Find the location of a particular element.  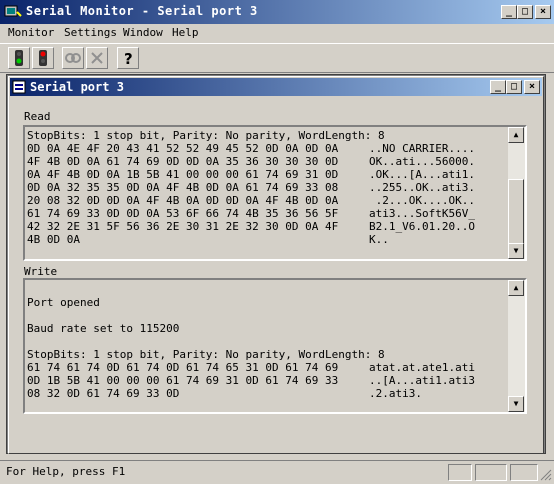

serial-port-doc-icon is located at coordinates (19, 87).